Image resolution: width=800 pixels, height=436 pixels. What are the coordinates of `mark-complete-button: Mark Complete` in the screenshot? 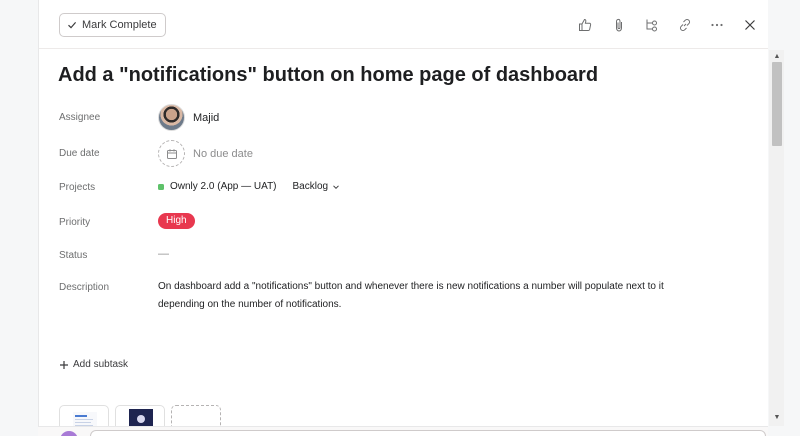 It's located at (112, 25).